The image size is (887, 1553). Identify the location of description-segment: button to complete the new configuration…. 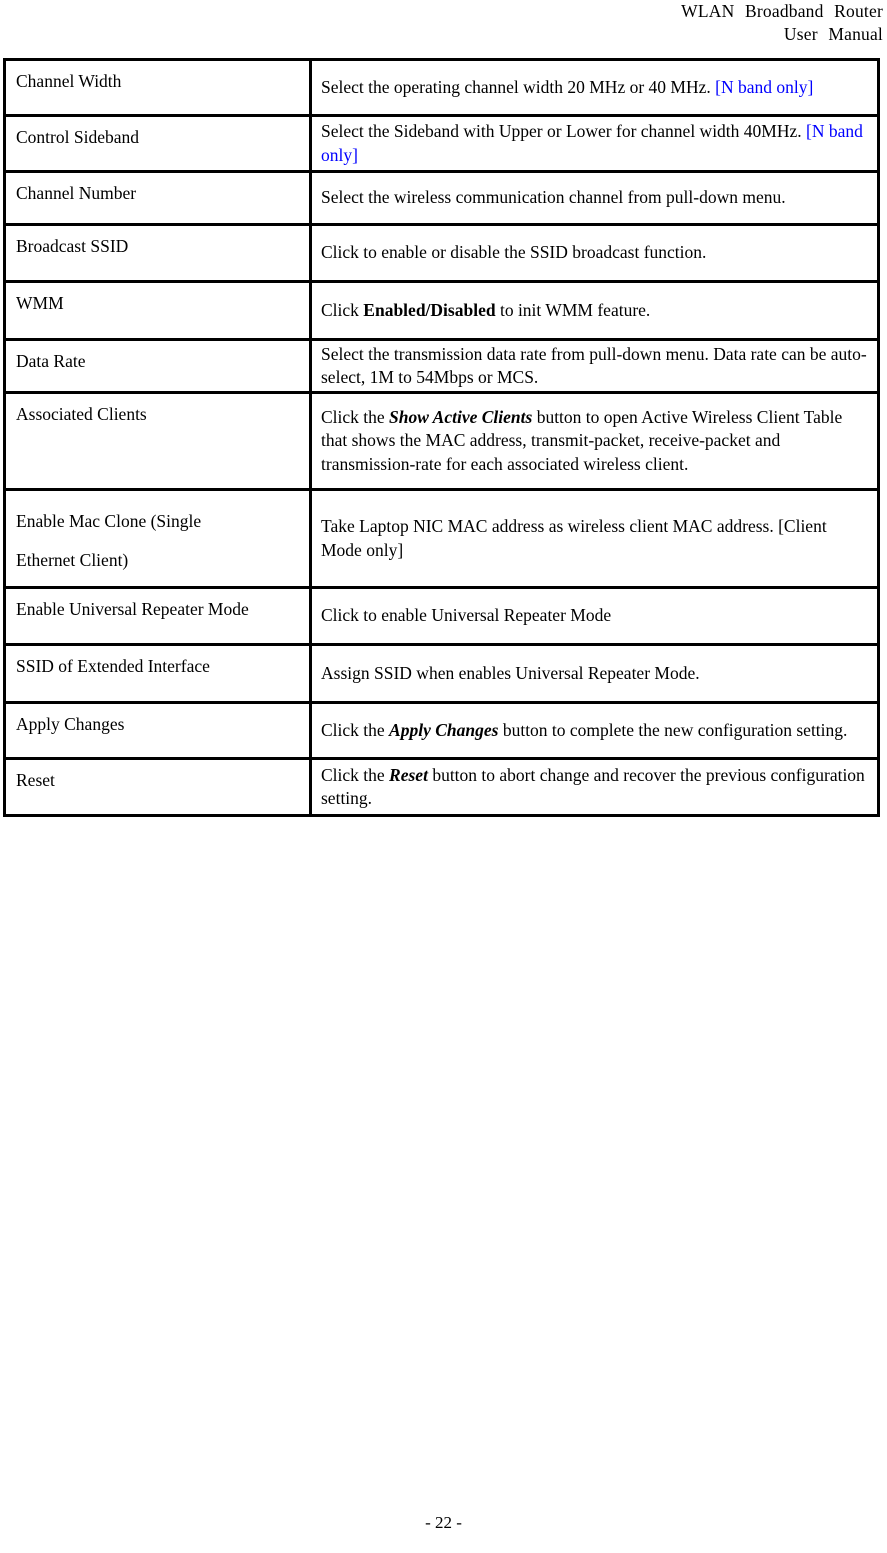
(673, 729).